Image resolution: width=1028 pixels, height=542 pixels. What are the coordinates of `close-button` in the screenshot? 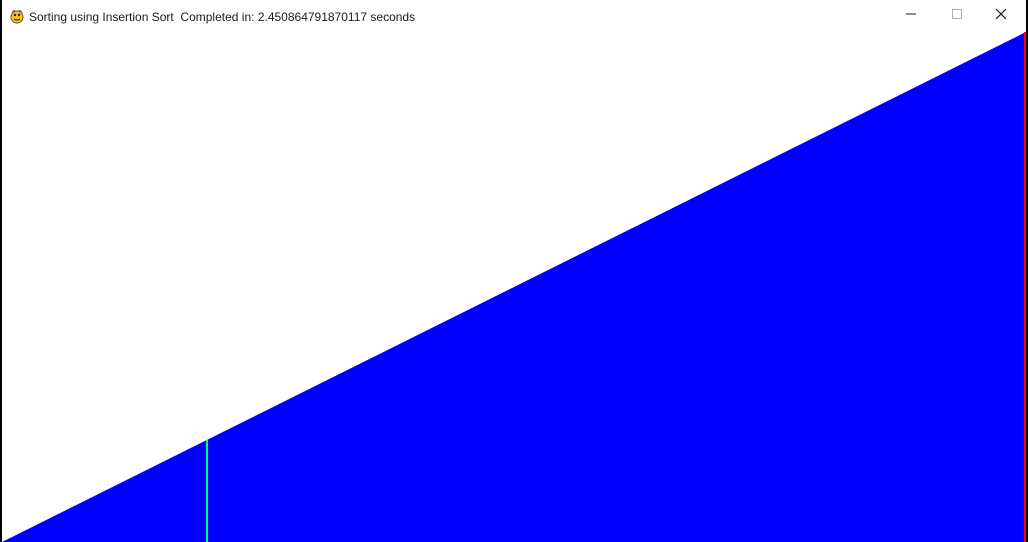 It's located at (1001, 16).